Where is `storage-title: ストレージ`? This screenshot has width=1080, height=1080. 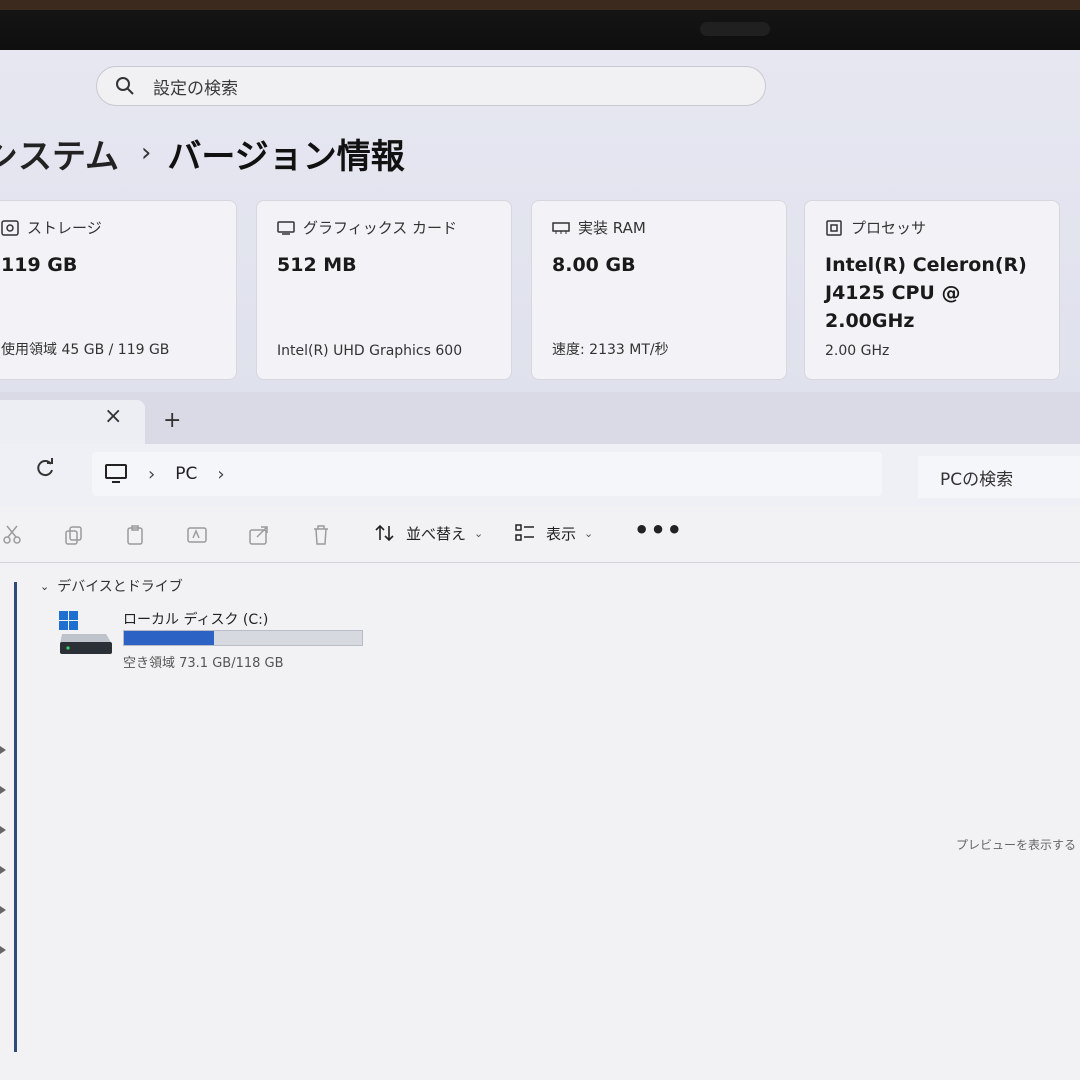
storage-title: ストレージ is located at coordinates (64, 228).